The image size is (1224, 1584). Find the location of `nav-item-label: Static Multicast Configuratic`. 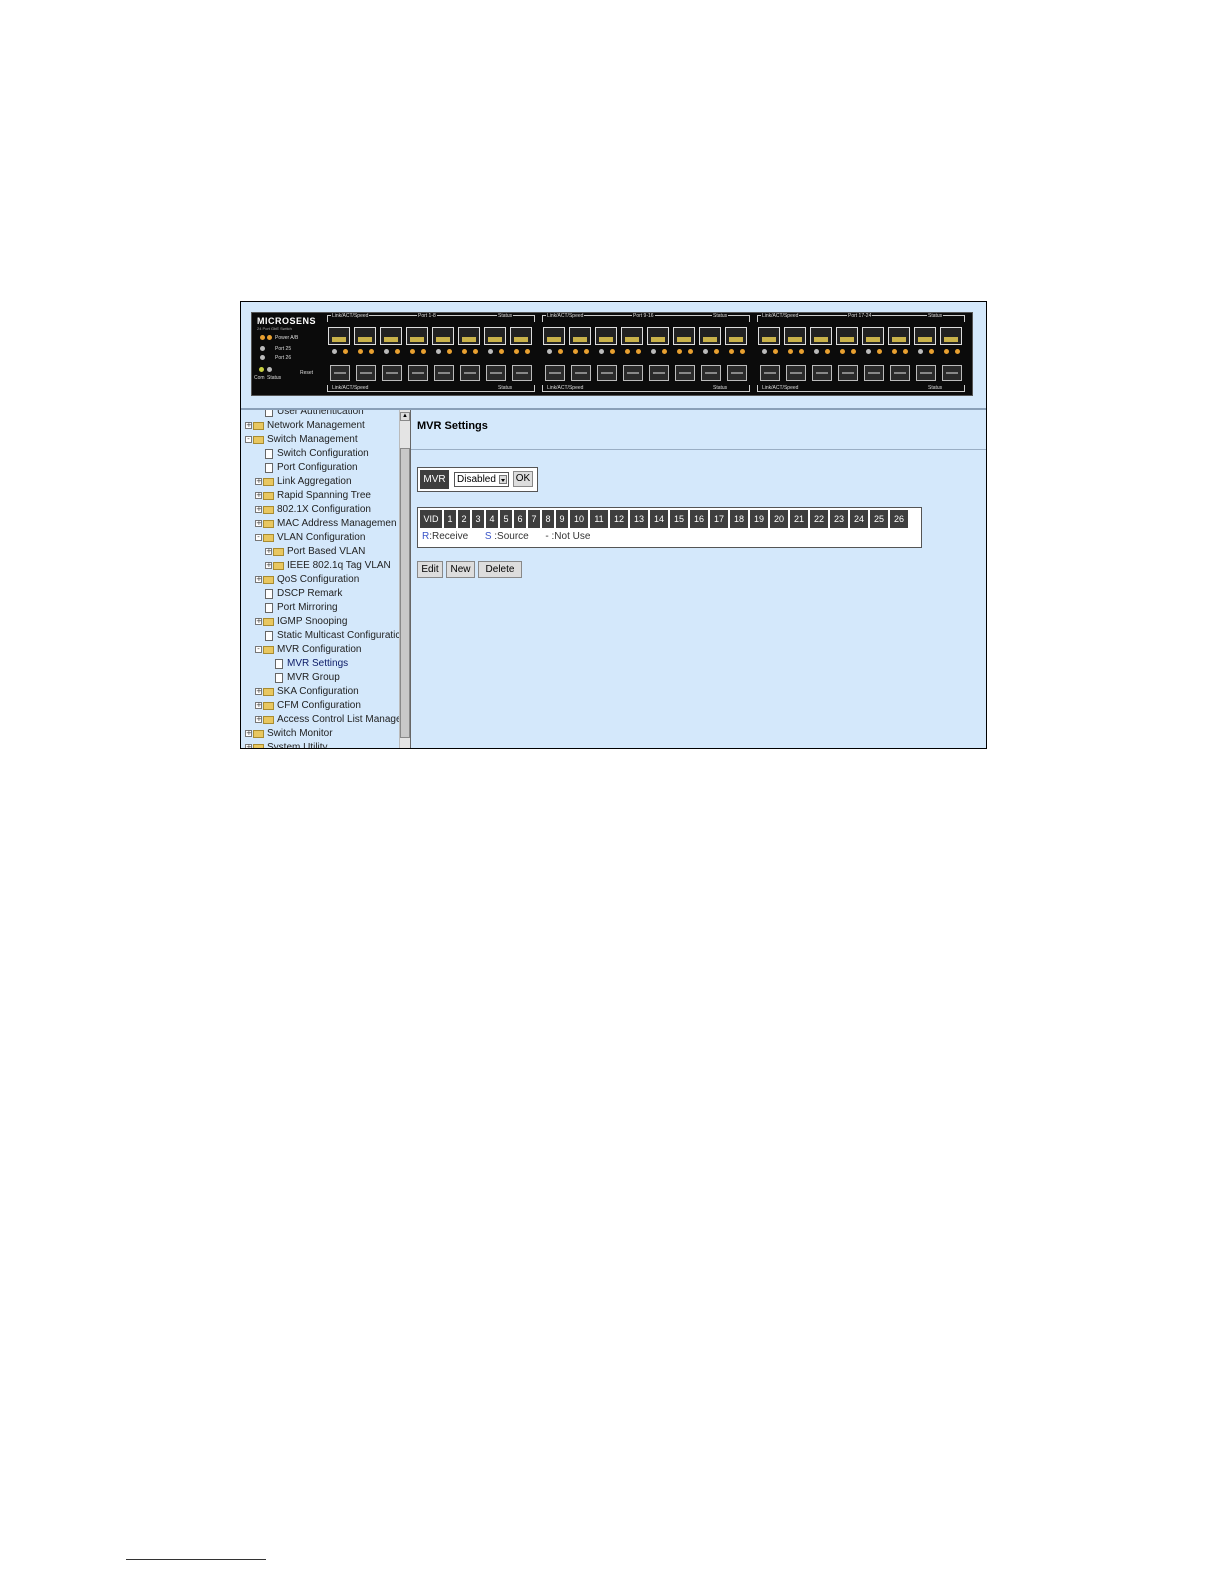

nav-item-label: Static Multicast Configuratic is located at coordinates (339, 635).